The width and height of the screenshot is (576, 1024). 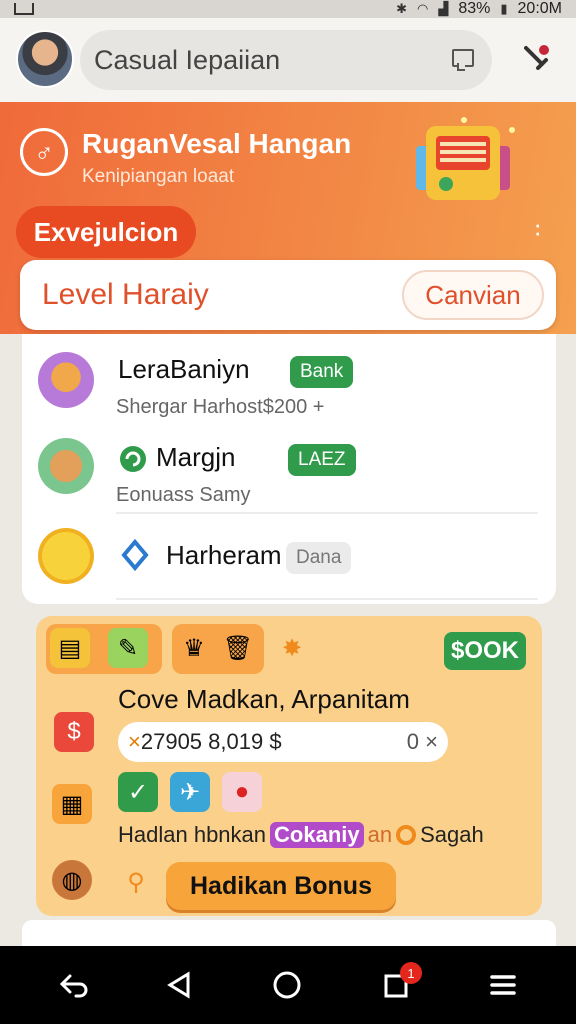 I want to click on value-clear: 0 ×, so click(x=422, y=742).